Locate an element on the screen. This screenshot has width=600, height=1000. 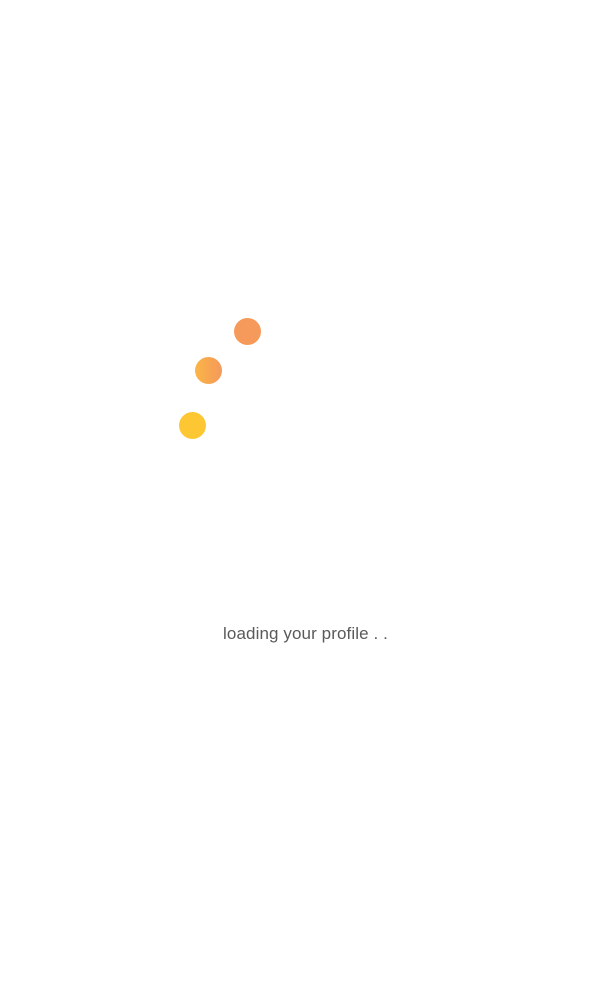
loading-status-text: loading your profile . . is located at coordinates (305, 633).